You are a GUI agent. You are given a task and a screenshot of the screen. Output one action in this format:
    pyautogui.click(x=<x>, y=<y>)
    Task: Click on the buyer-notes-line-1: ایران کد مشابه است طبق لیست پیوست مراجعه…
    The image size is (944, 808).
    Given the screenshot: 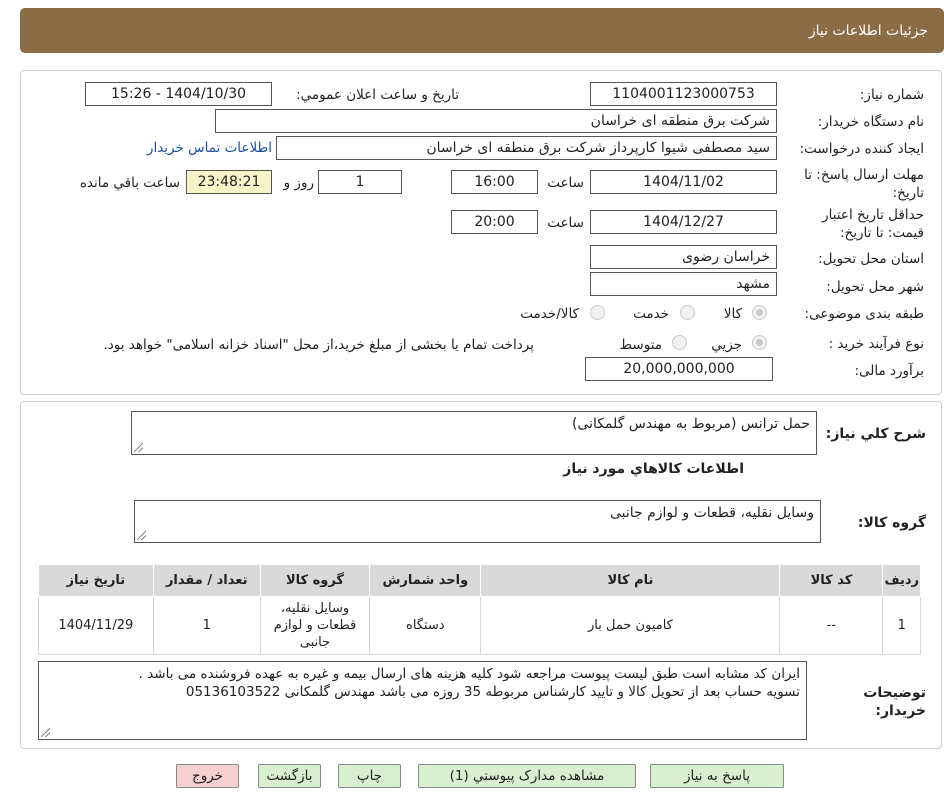 What is the action you would take?
    pyautogui.click(x=469, y=674)
    